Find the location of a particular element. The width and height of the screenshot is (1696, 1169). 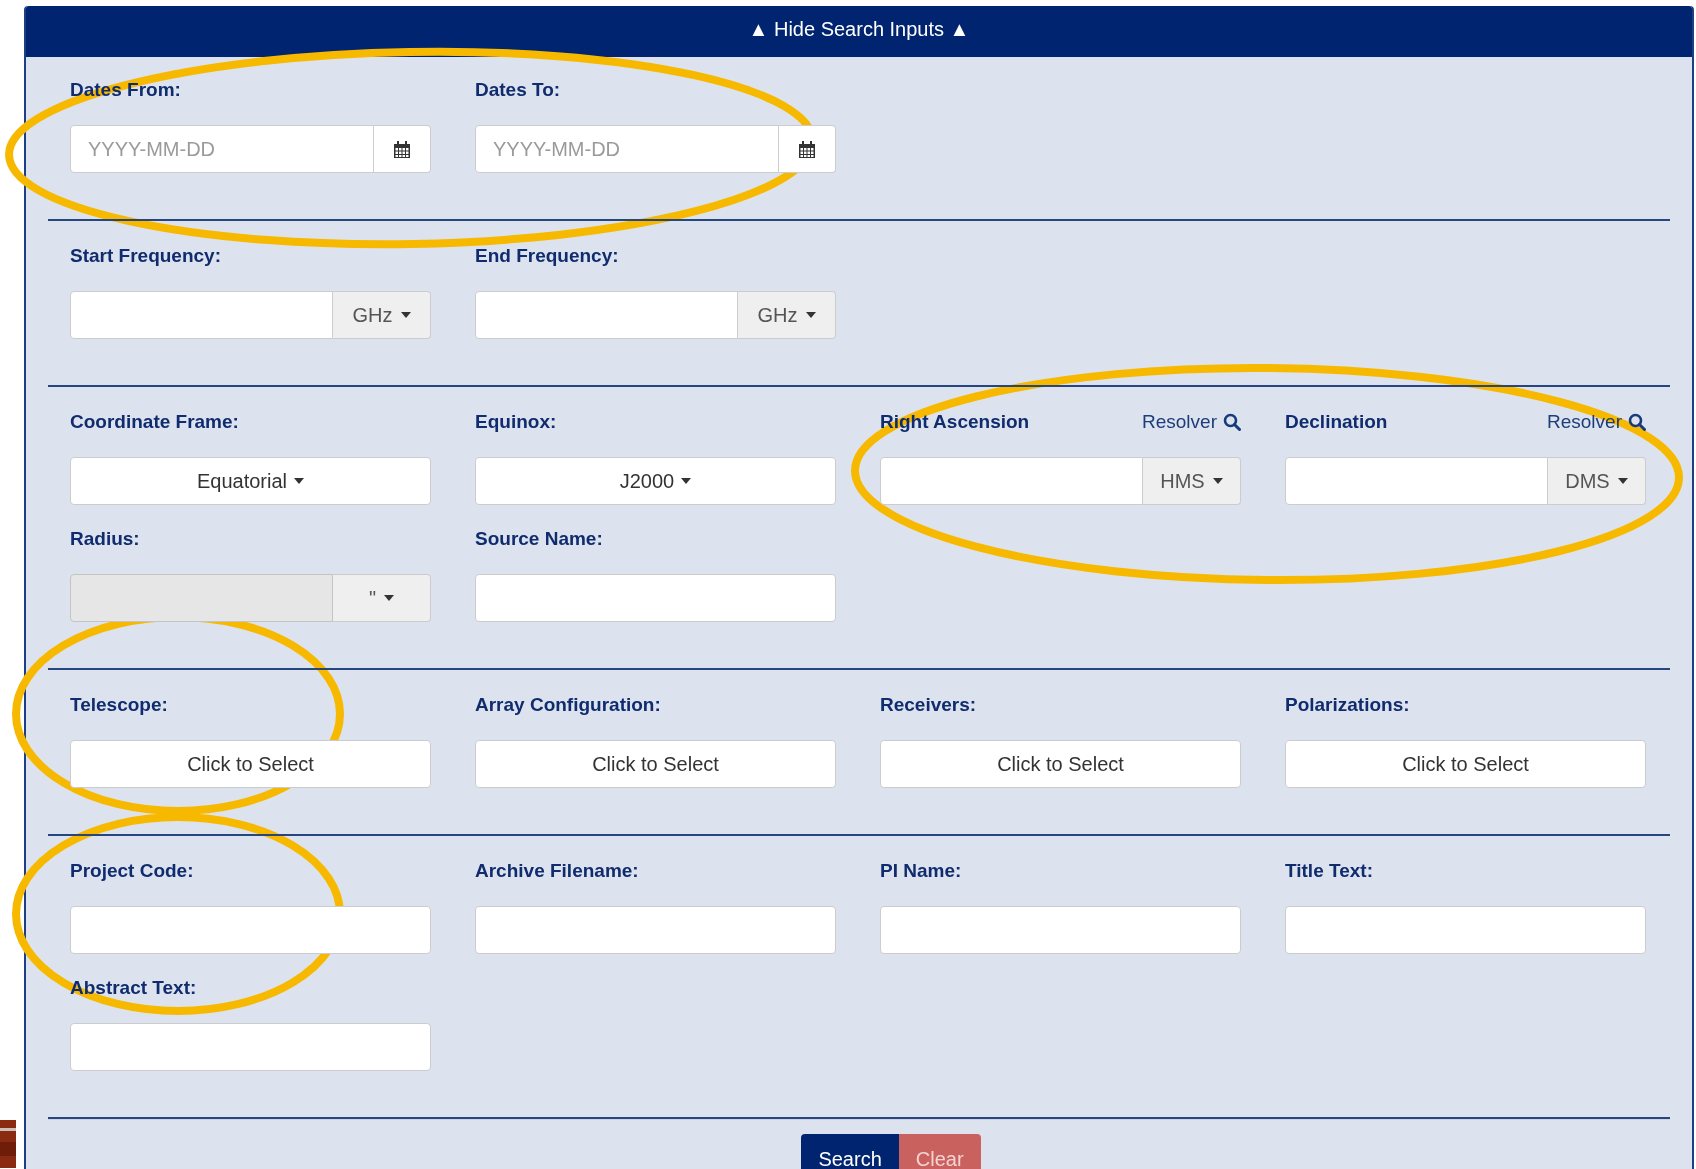

field-label: PI Name: is located at coordinates (921, 871).